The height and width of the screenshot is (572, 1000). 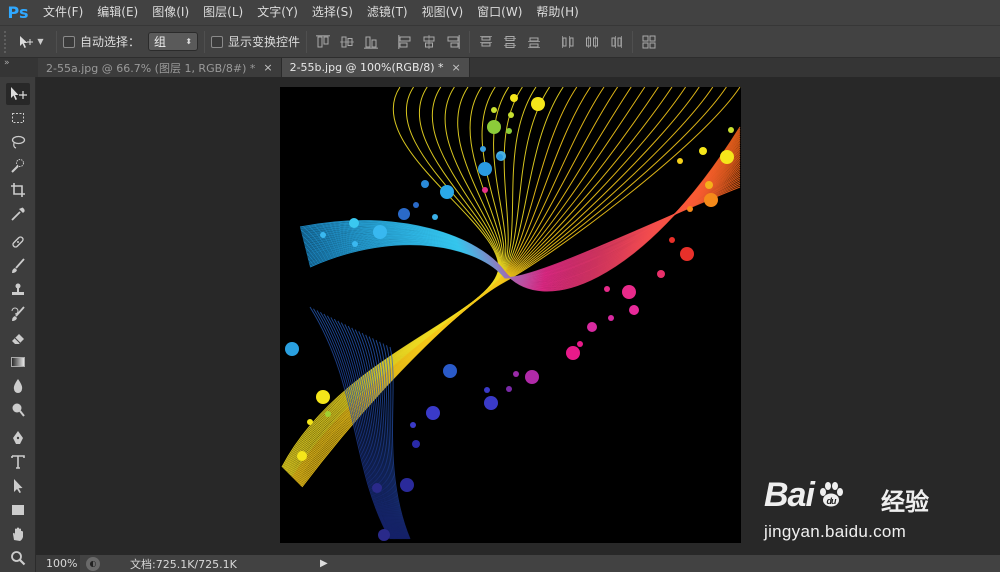 I want to click on auto-select-label: 自动选择：, so click(x=110, y=42).